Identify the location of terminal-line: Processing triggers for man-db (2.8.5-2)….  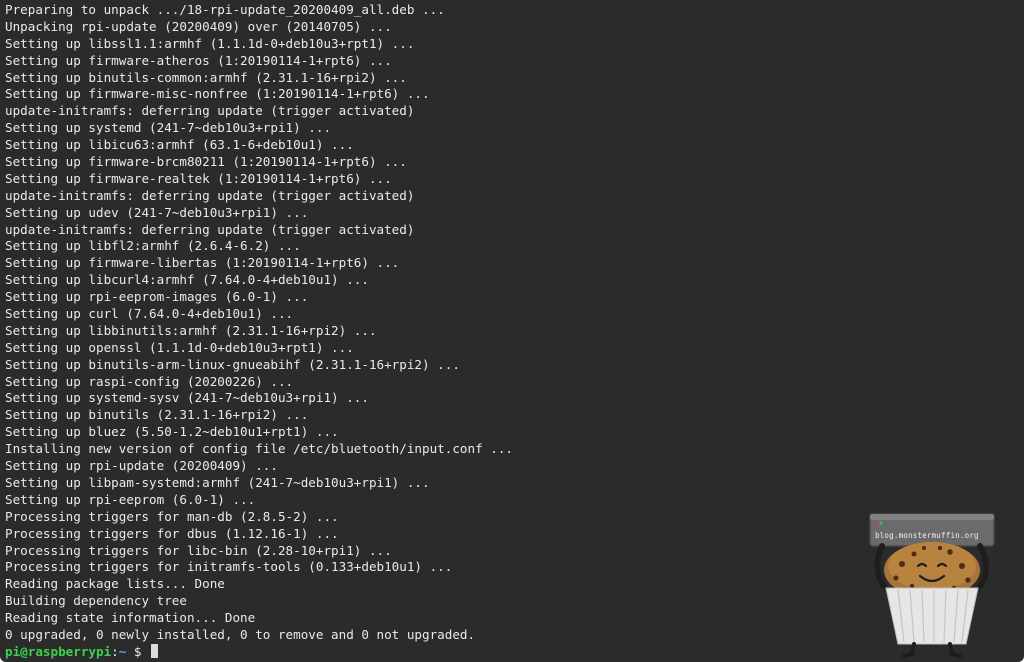
(172, 516).